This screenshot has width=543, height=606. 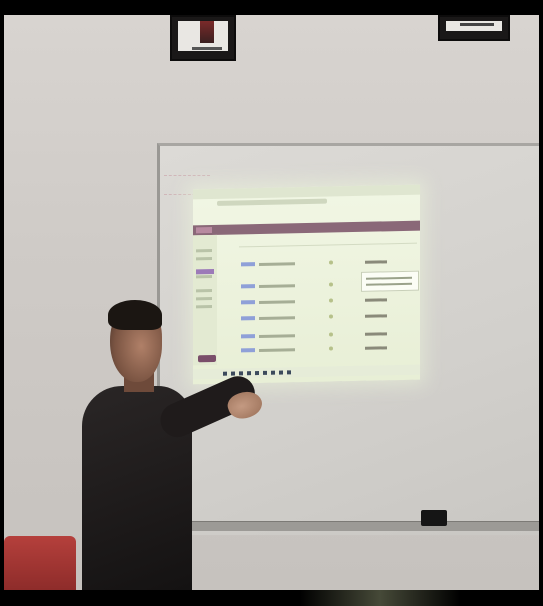 What do you see at coordinates (380, 598) in the screenshot?
I see `light-glare` at bounding box center [380, 598].